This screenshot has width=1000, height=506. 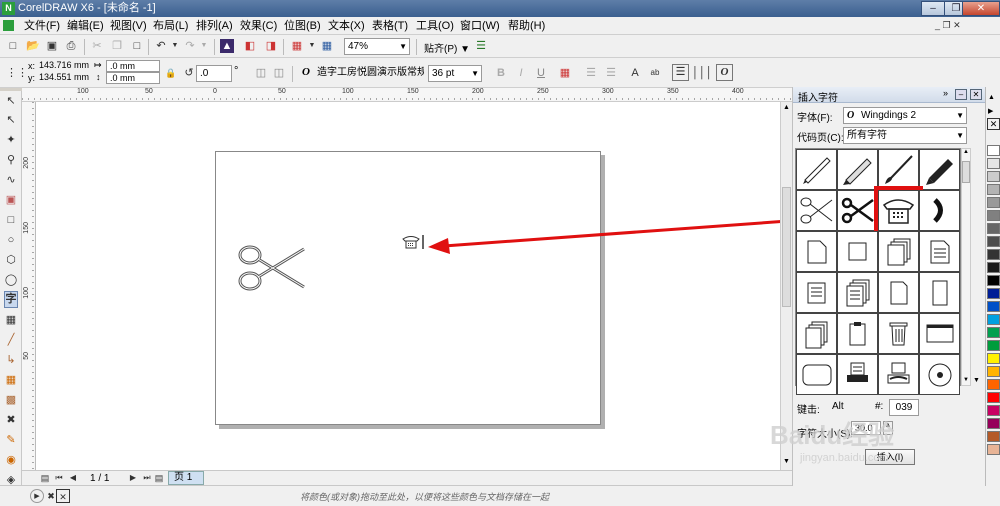 What do you see at coordinates (816, 374) in the screenshot?
I see `char-cell-rounded-rect` at bounding box center [816, 374].